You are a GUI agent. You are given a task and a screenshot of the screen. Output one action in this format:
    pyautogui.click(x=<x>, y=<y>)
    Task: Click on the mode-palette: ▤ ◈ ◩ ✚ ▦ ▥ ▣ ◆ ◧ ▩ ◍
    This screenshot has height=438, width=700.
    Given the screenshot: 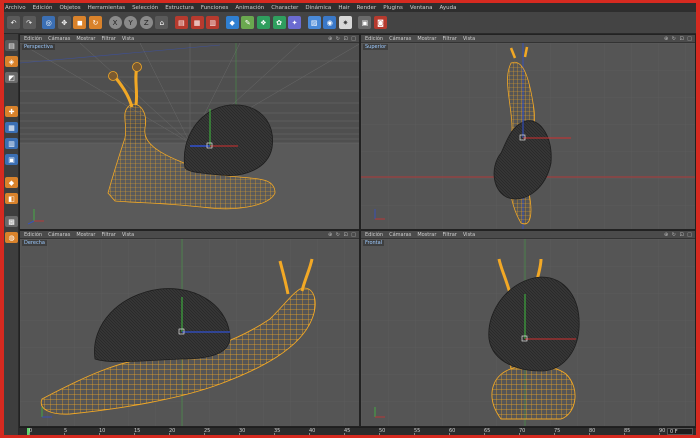 What is the action you would take?
    pyautogui.click(x=11, y=234)
    